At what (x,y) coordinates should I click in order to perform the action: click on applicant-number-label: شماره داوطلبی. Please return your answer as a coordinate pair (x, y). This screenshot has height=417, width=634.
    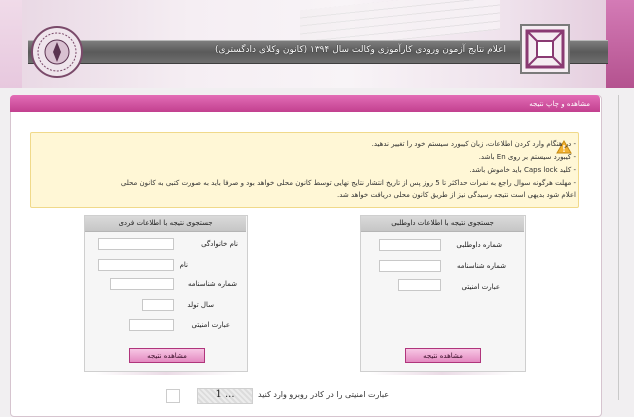
    Looking at the image, I should click on (479, 245).